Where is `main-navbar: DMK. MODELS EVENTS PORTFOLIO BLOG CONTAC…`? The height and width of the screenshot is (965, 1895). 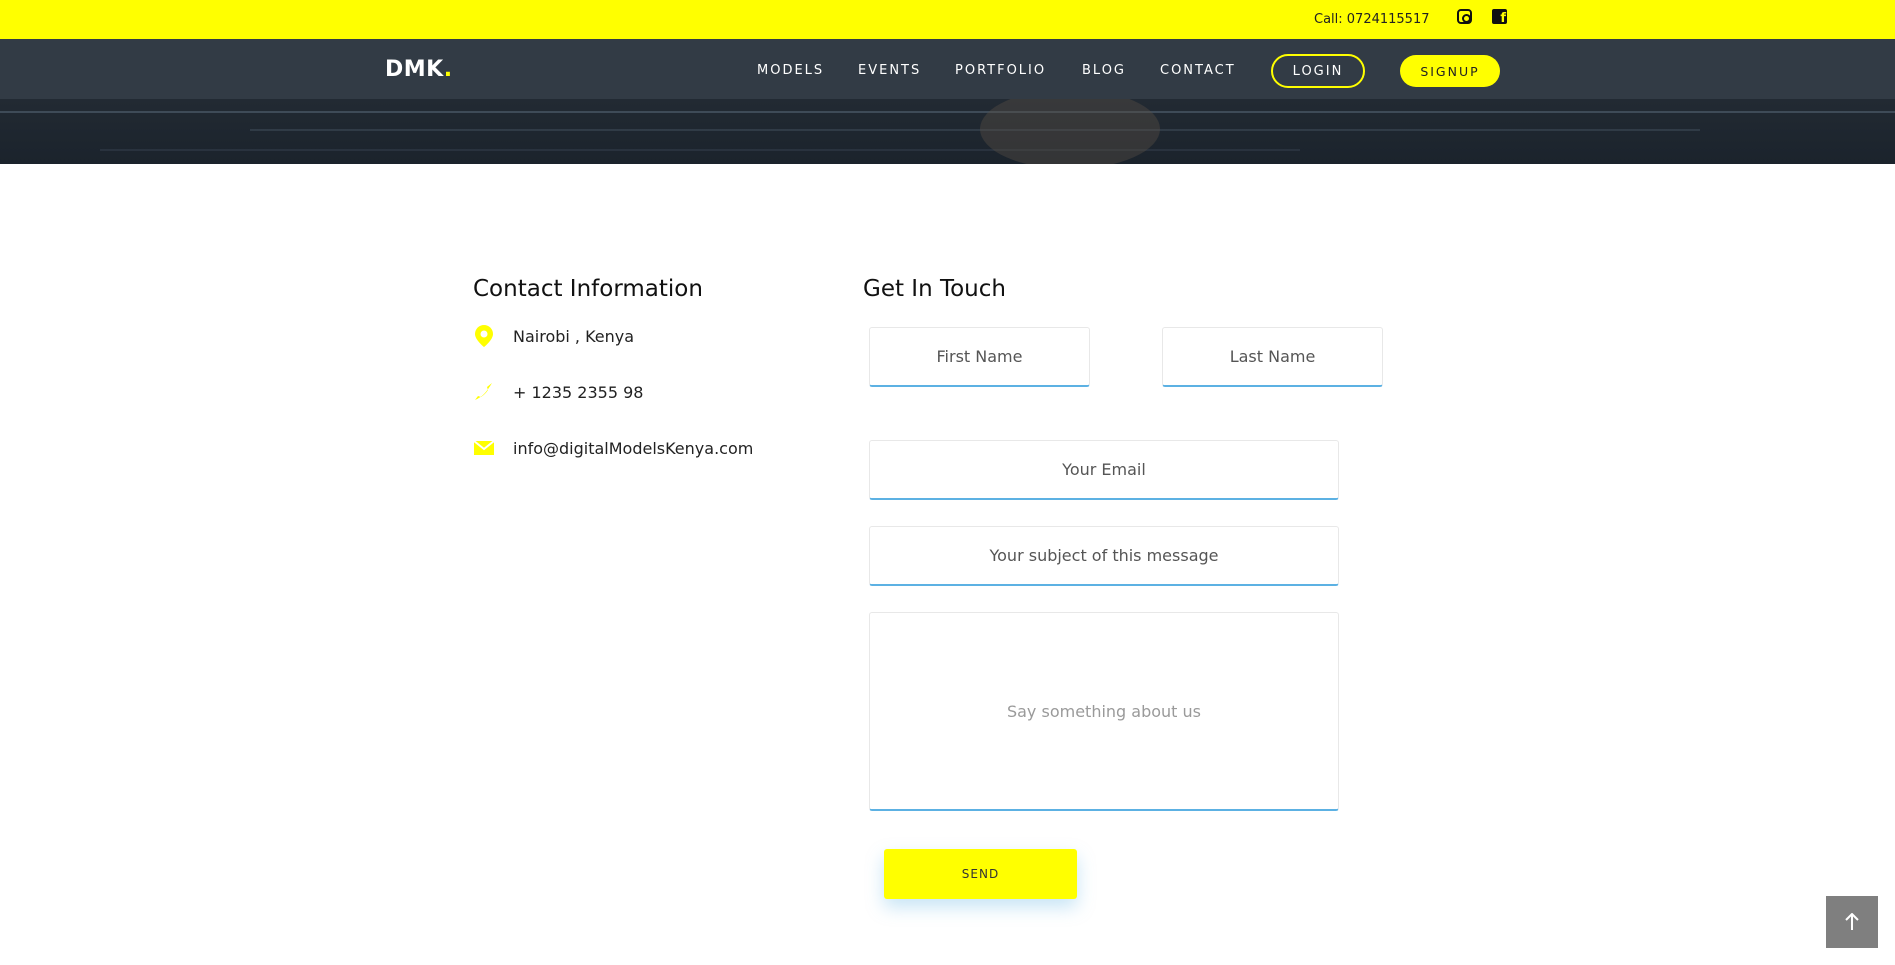
main-navbar: DMK. MODELS EVENTS PORTFOLIO BLOG CONTAC… is located at coordinates (947, 69).